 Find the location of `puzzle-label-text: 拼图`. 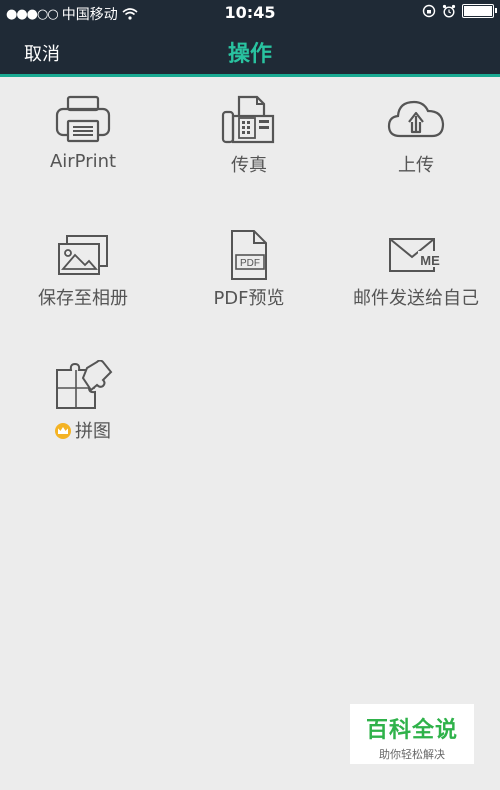

puzzle-label-text: 拼图 is located at coordinates (93, 431).